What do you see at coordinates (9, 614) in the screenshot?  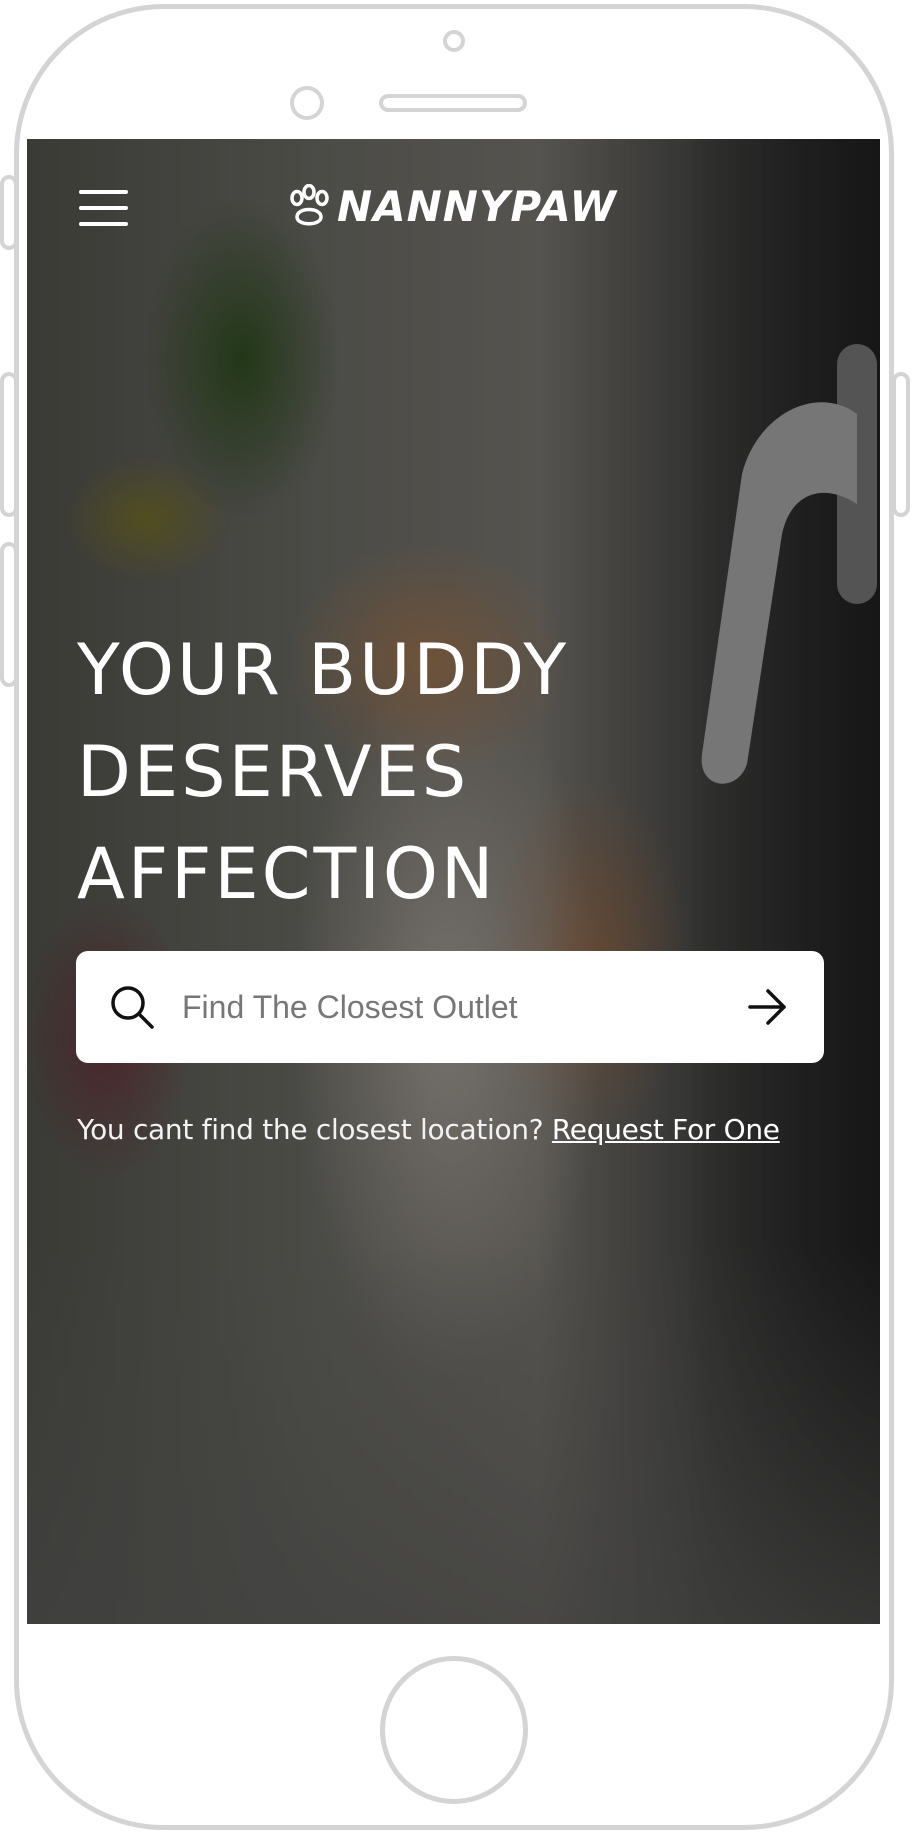 I see `phone-volume-down-button` at bounding box center [9, 614].